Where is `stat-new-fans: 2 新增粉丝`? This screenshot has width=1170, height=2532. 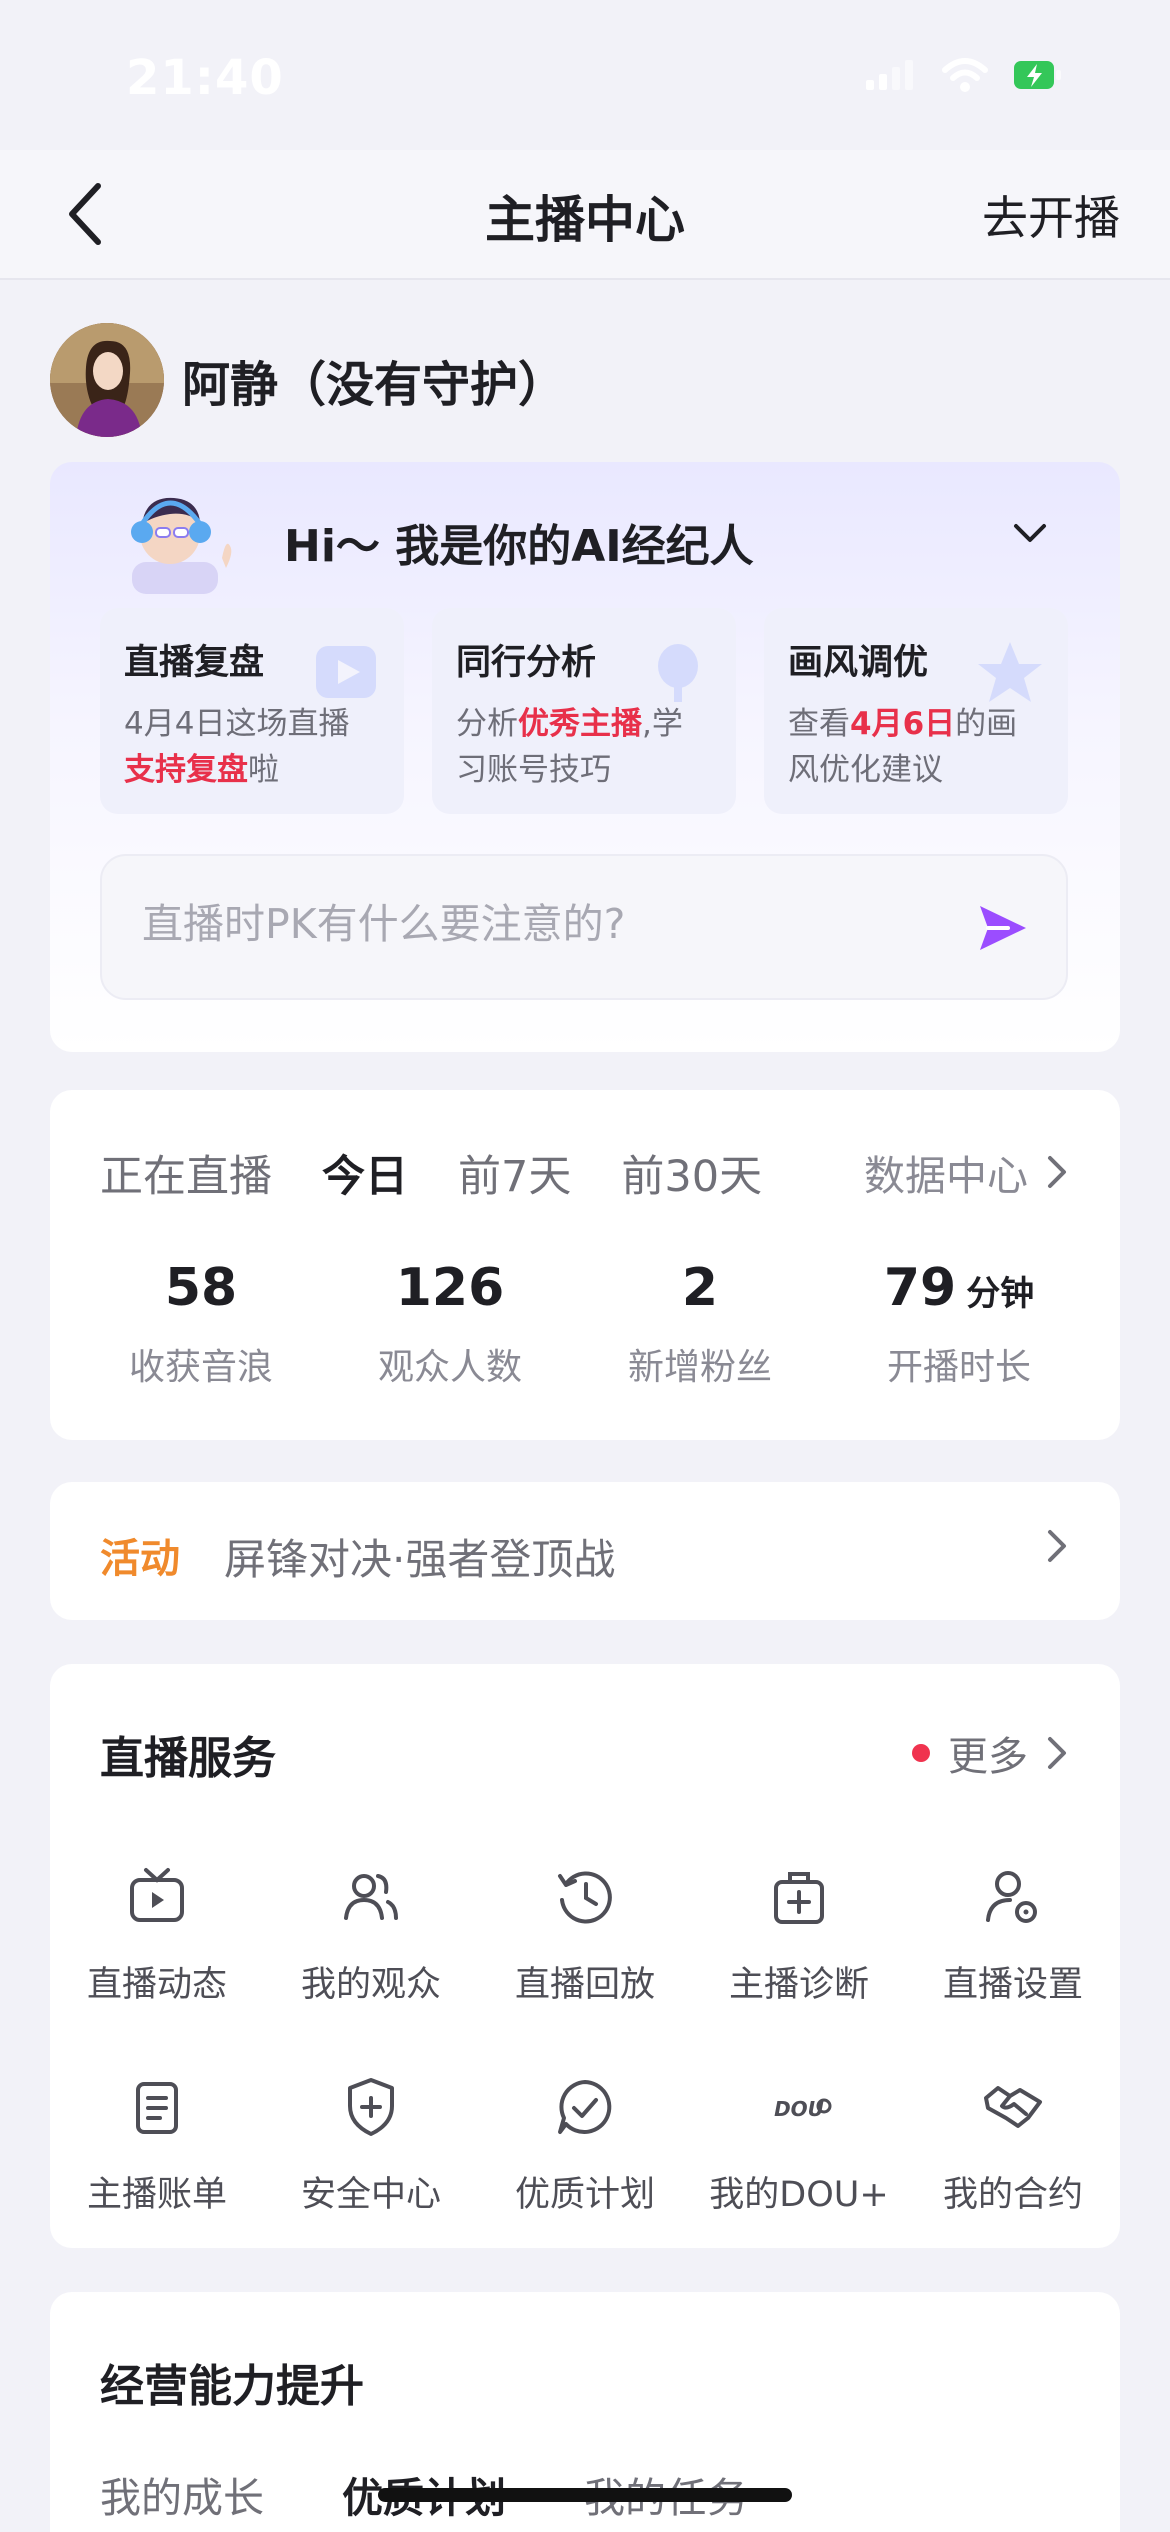
stat-new-fans: 2 新增粉丝 is located at coordinates (700, 1324).